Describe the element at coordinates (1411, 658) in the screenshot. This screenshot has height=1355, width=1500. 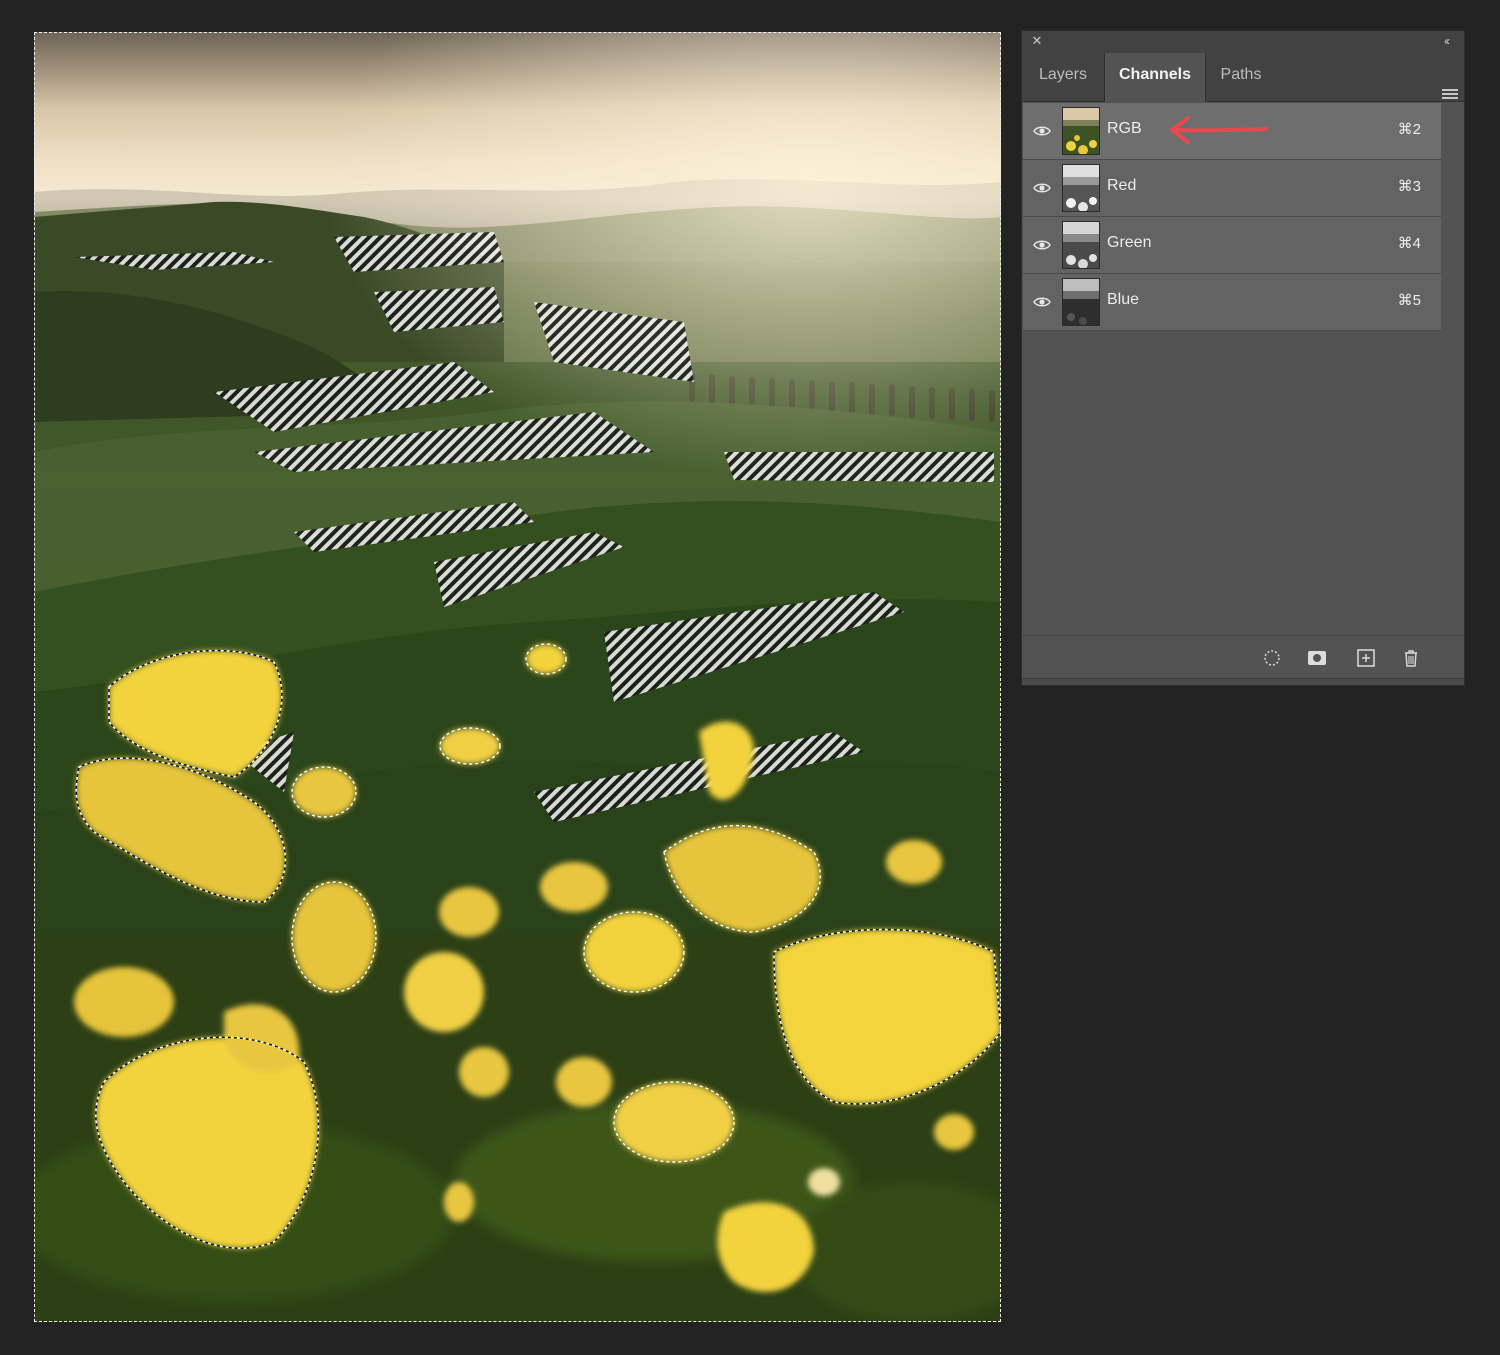
I see `delete-channel-icon` at that location.